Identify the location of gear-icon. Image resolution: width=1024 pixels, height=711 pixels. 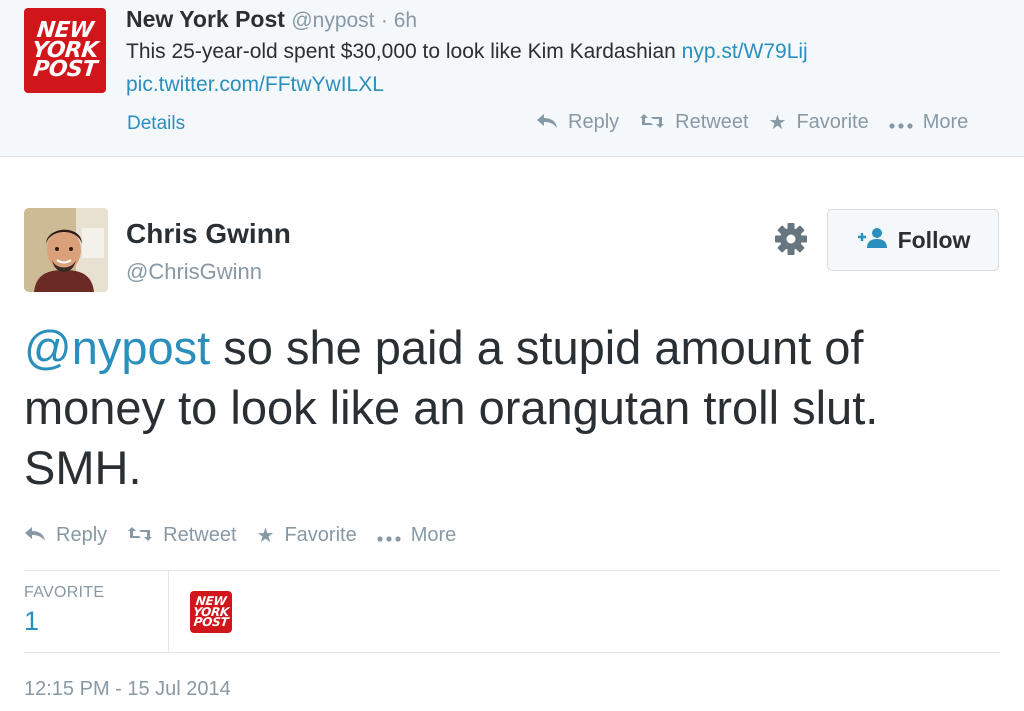
(791, 239).